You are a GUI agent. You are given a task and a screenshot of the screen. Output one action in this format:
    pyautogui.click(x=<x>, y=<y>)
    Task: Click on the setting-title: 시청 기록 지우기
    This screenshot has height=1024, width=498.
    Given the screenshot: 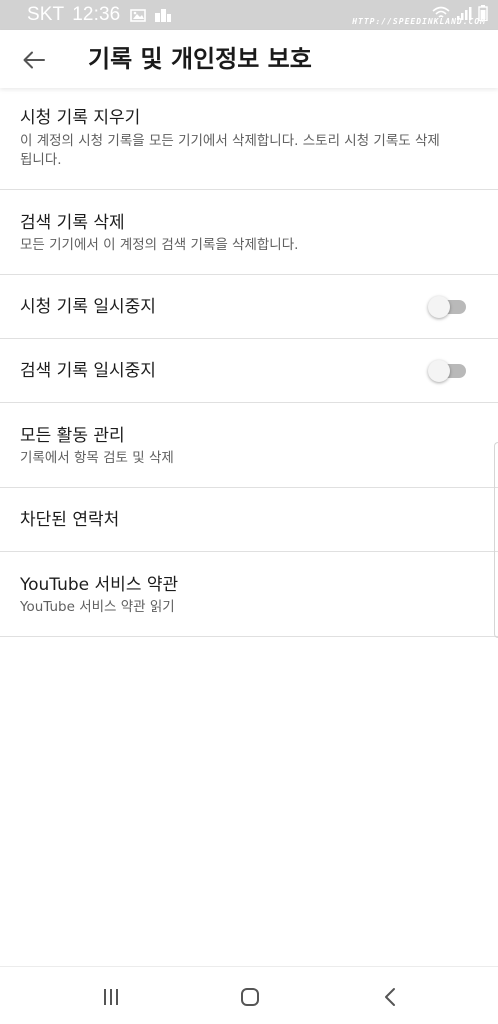 What is the action you would take?
    pyautogui.click(x=80, y=118)
    